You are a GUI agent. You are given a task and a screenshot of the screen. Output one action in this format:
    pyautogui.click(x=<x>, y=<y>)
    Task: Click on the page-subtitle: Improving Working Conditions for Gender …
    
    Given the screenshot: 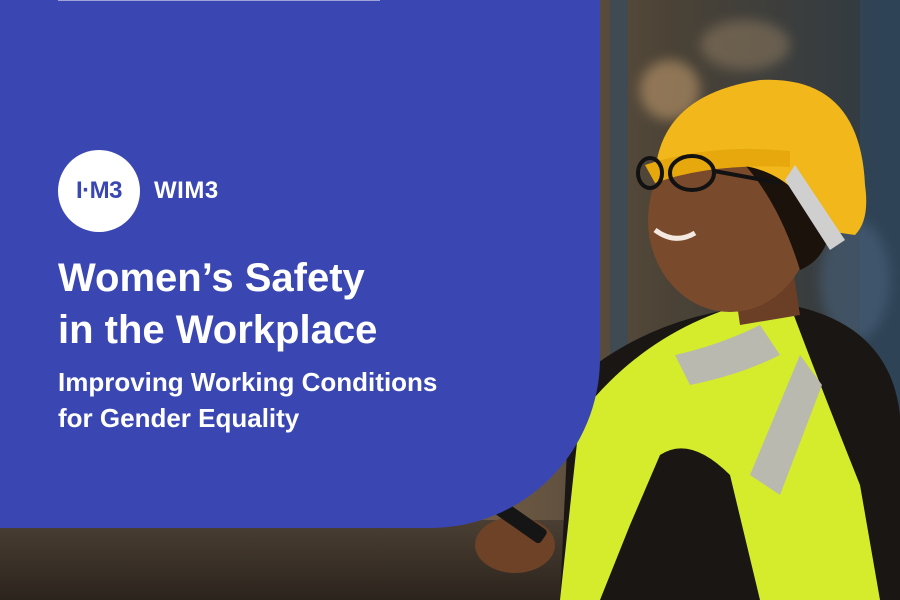 What is the action you would take?
    pyautogui.click(x=318, y=400)
    